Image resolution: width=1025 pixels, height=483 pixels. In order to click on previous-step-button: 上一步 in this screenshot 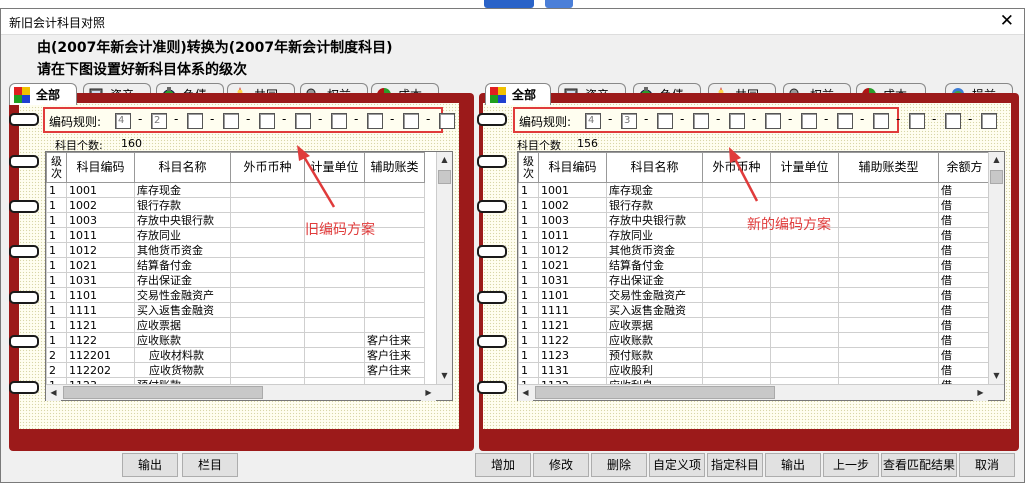, I will do `click(851, 465)`.